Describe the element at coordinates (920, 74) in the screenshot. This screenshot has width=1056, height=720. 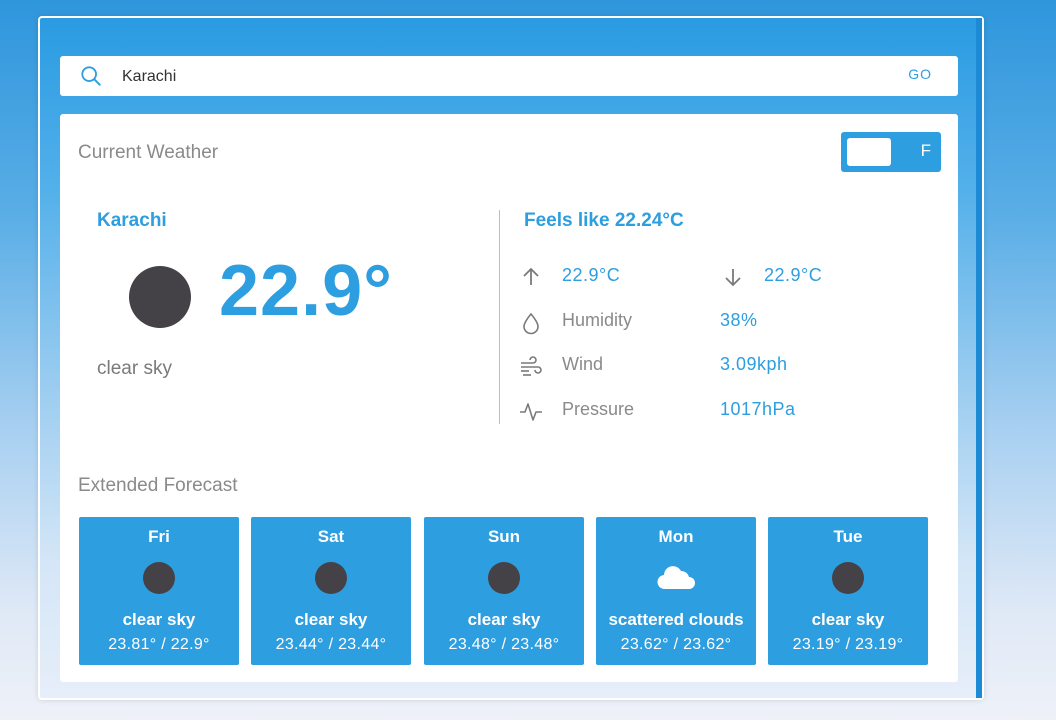
I see `go-button: GO` at that location.